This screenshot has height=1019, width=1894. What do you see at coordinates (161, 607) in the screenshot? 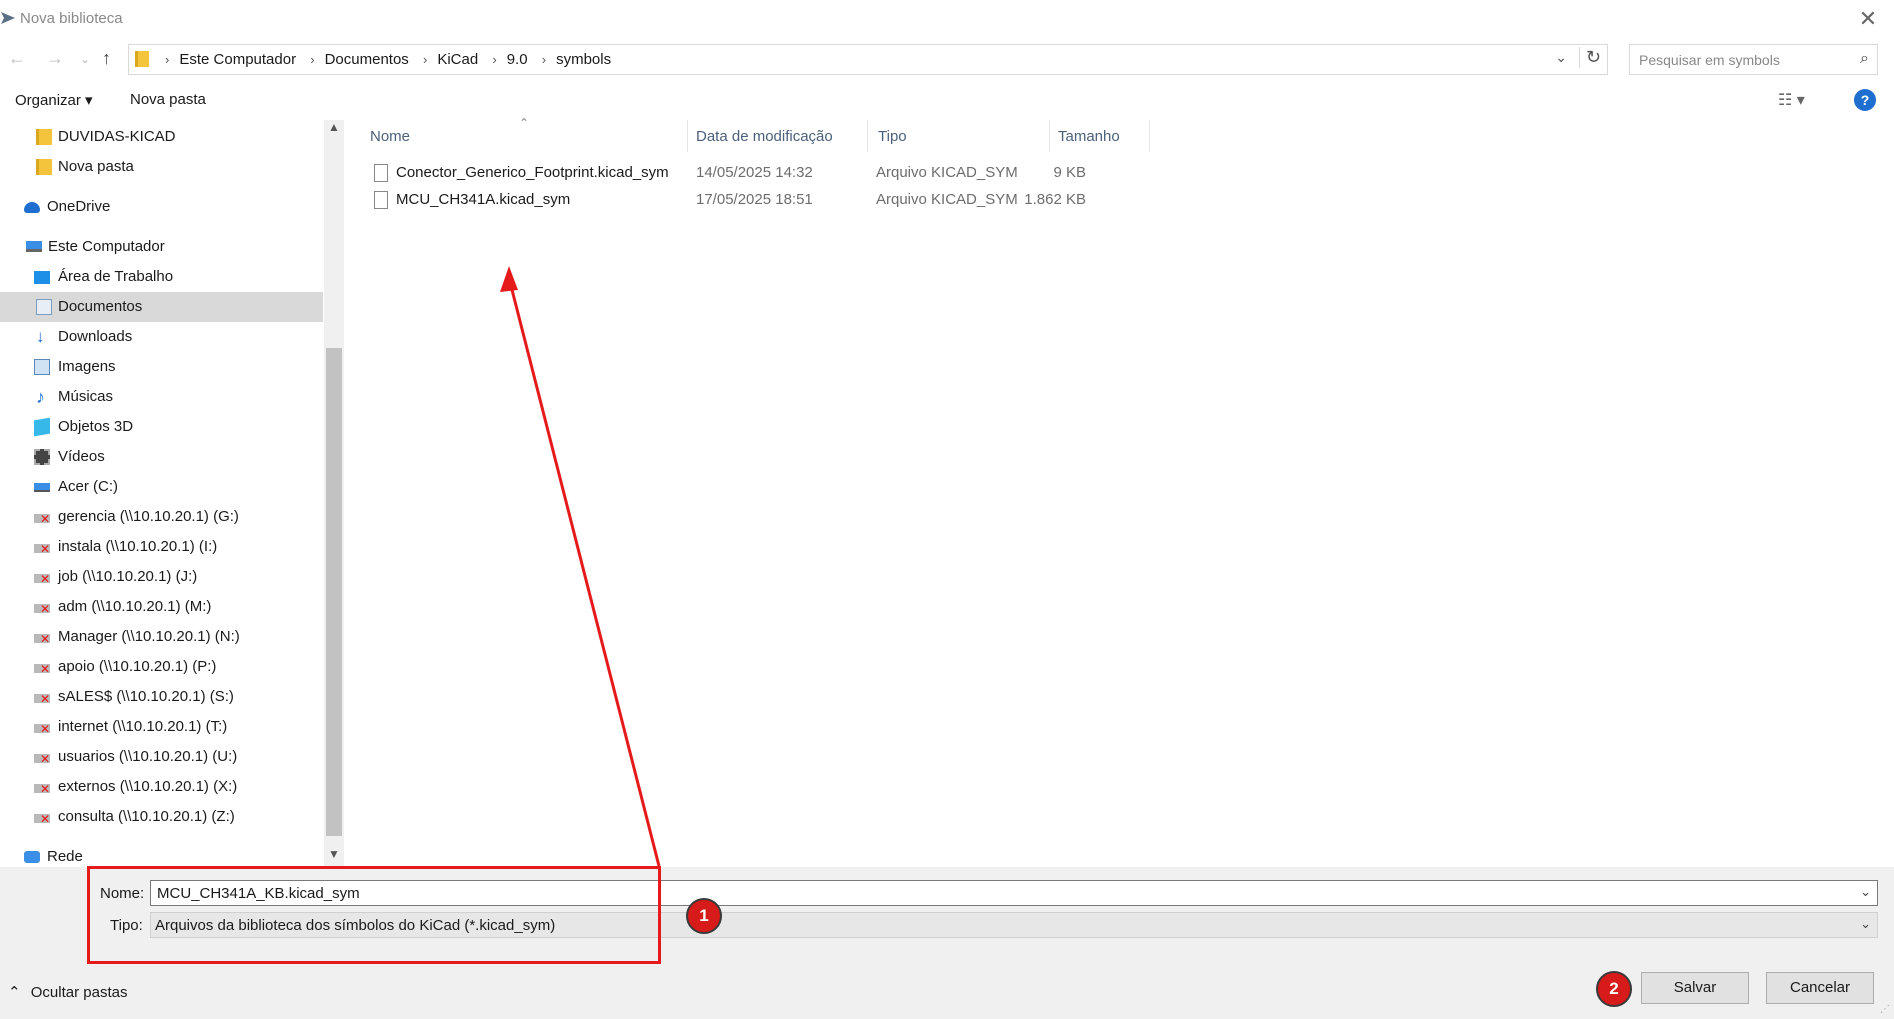
I see `nav-item-network-drive: adm (\\10.10.20.1) (M:)` at bounding box center [161, 607].